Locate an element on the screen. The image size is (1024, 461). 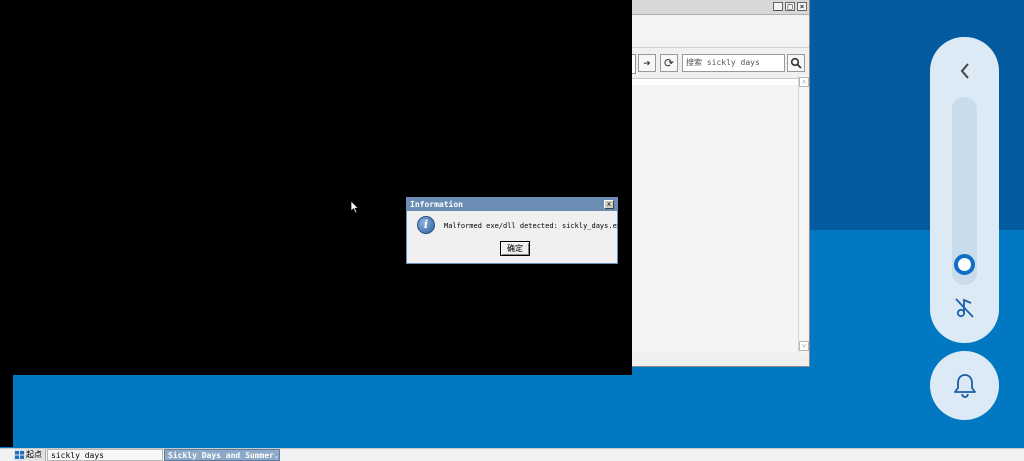
forward-arrow-icon: ➔ is located at coordinates (647, 63).